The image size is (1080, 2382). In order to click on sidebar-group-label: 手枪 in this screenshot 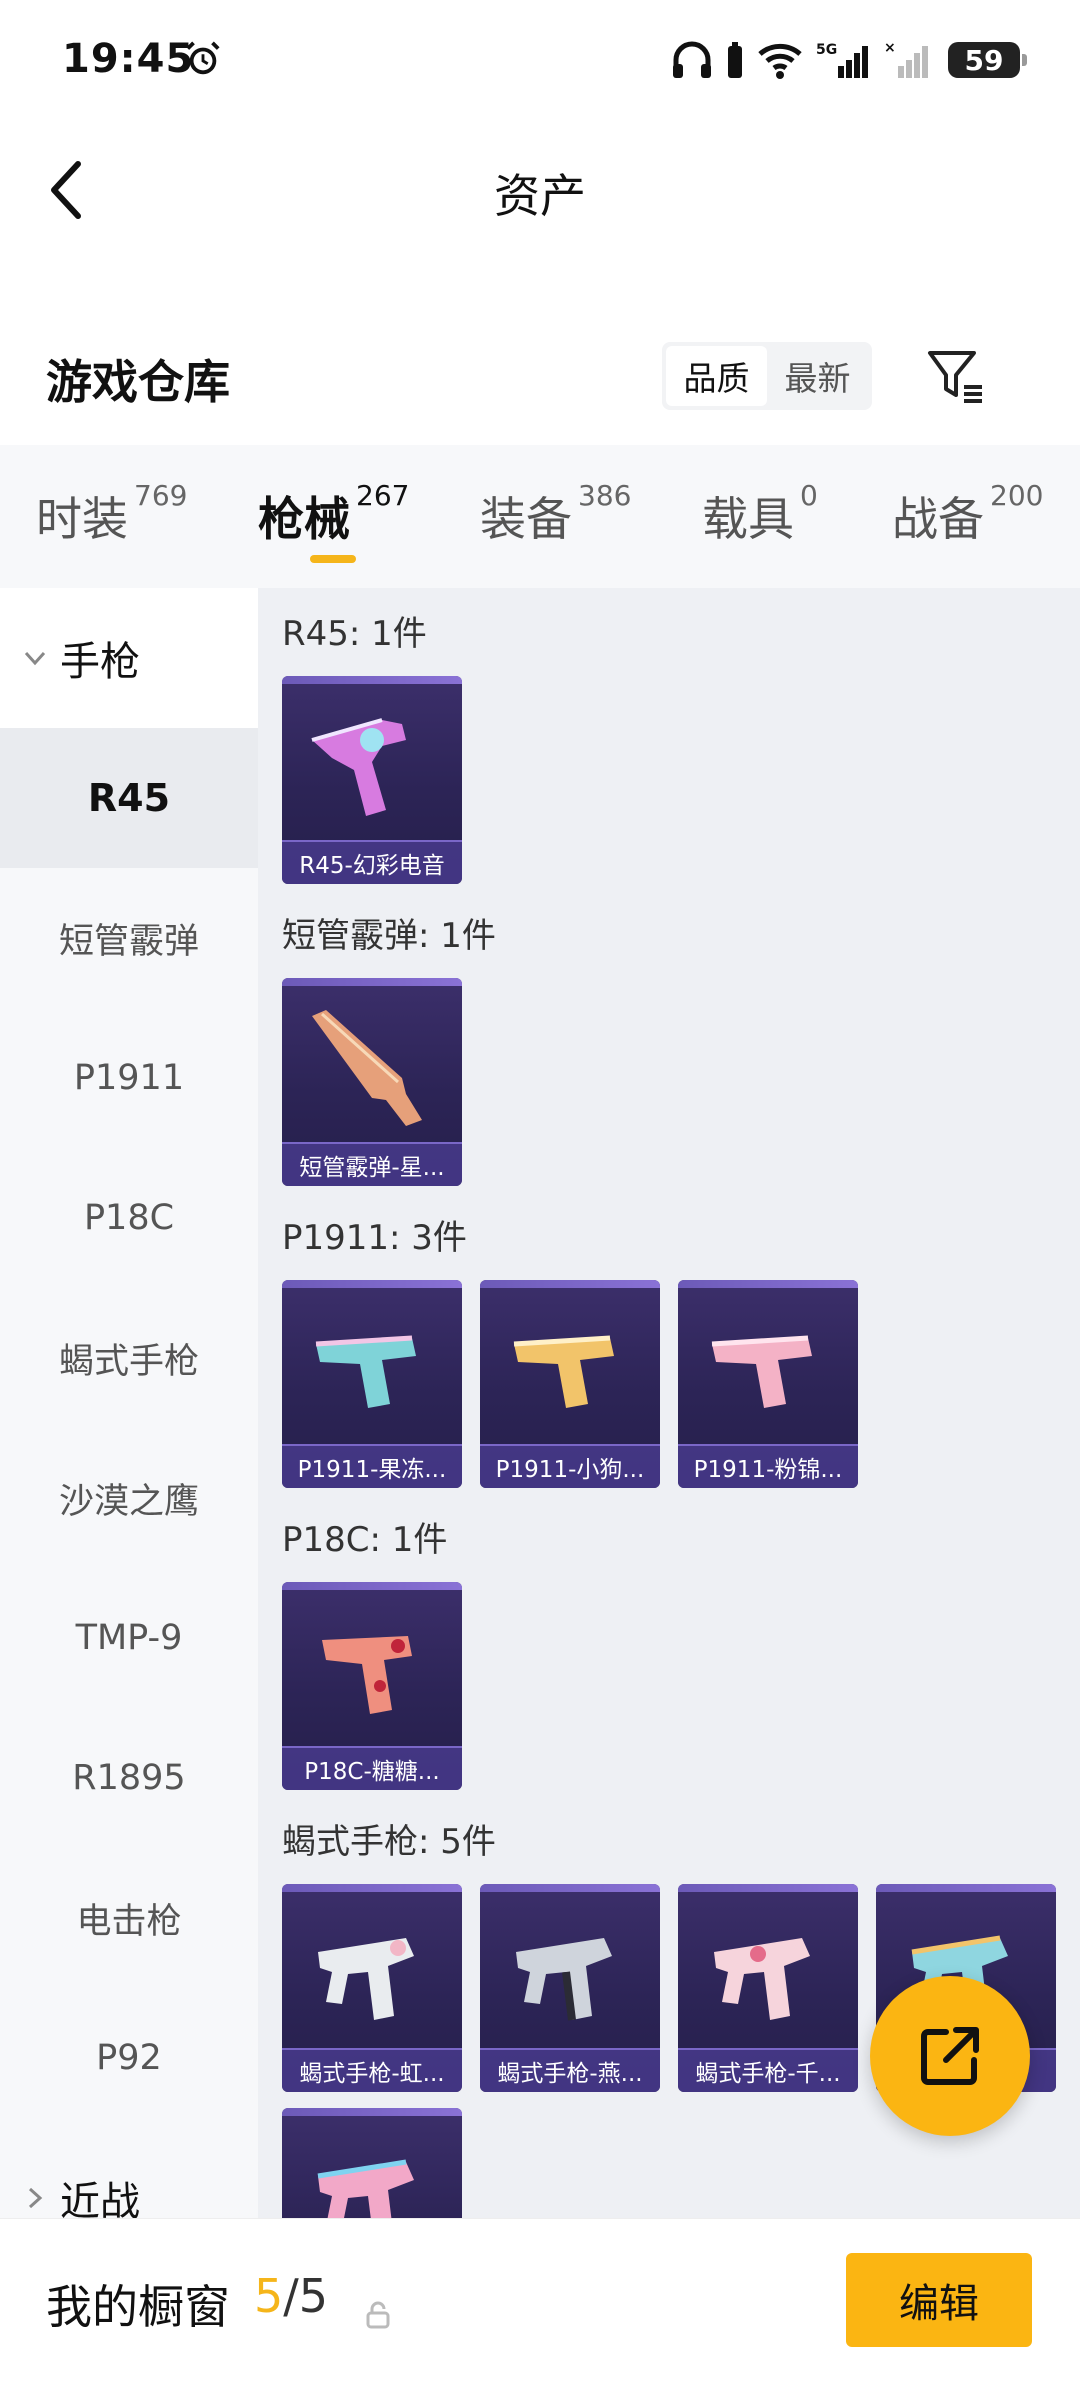, I will do `click(100, 662)`.